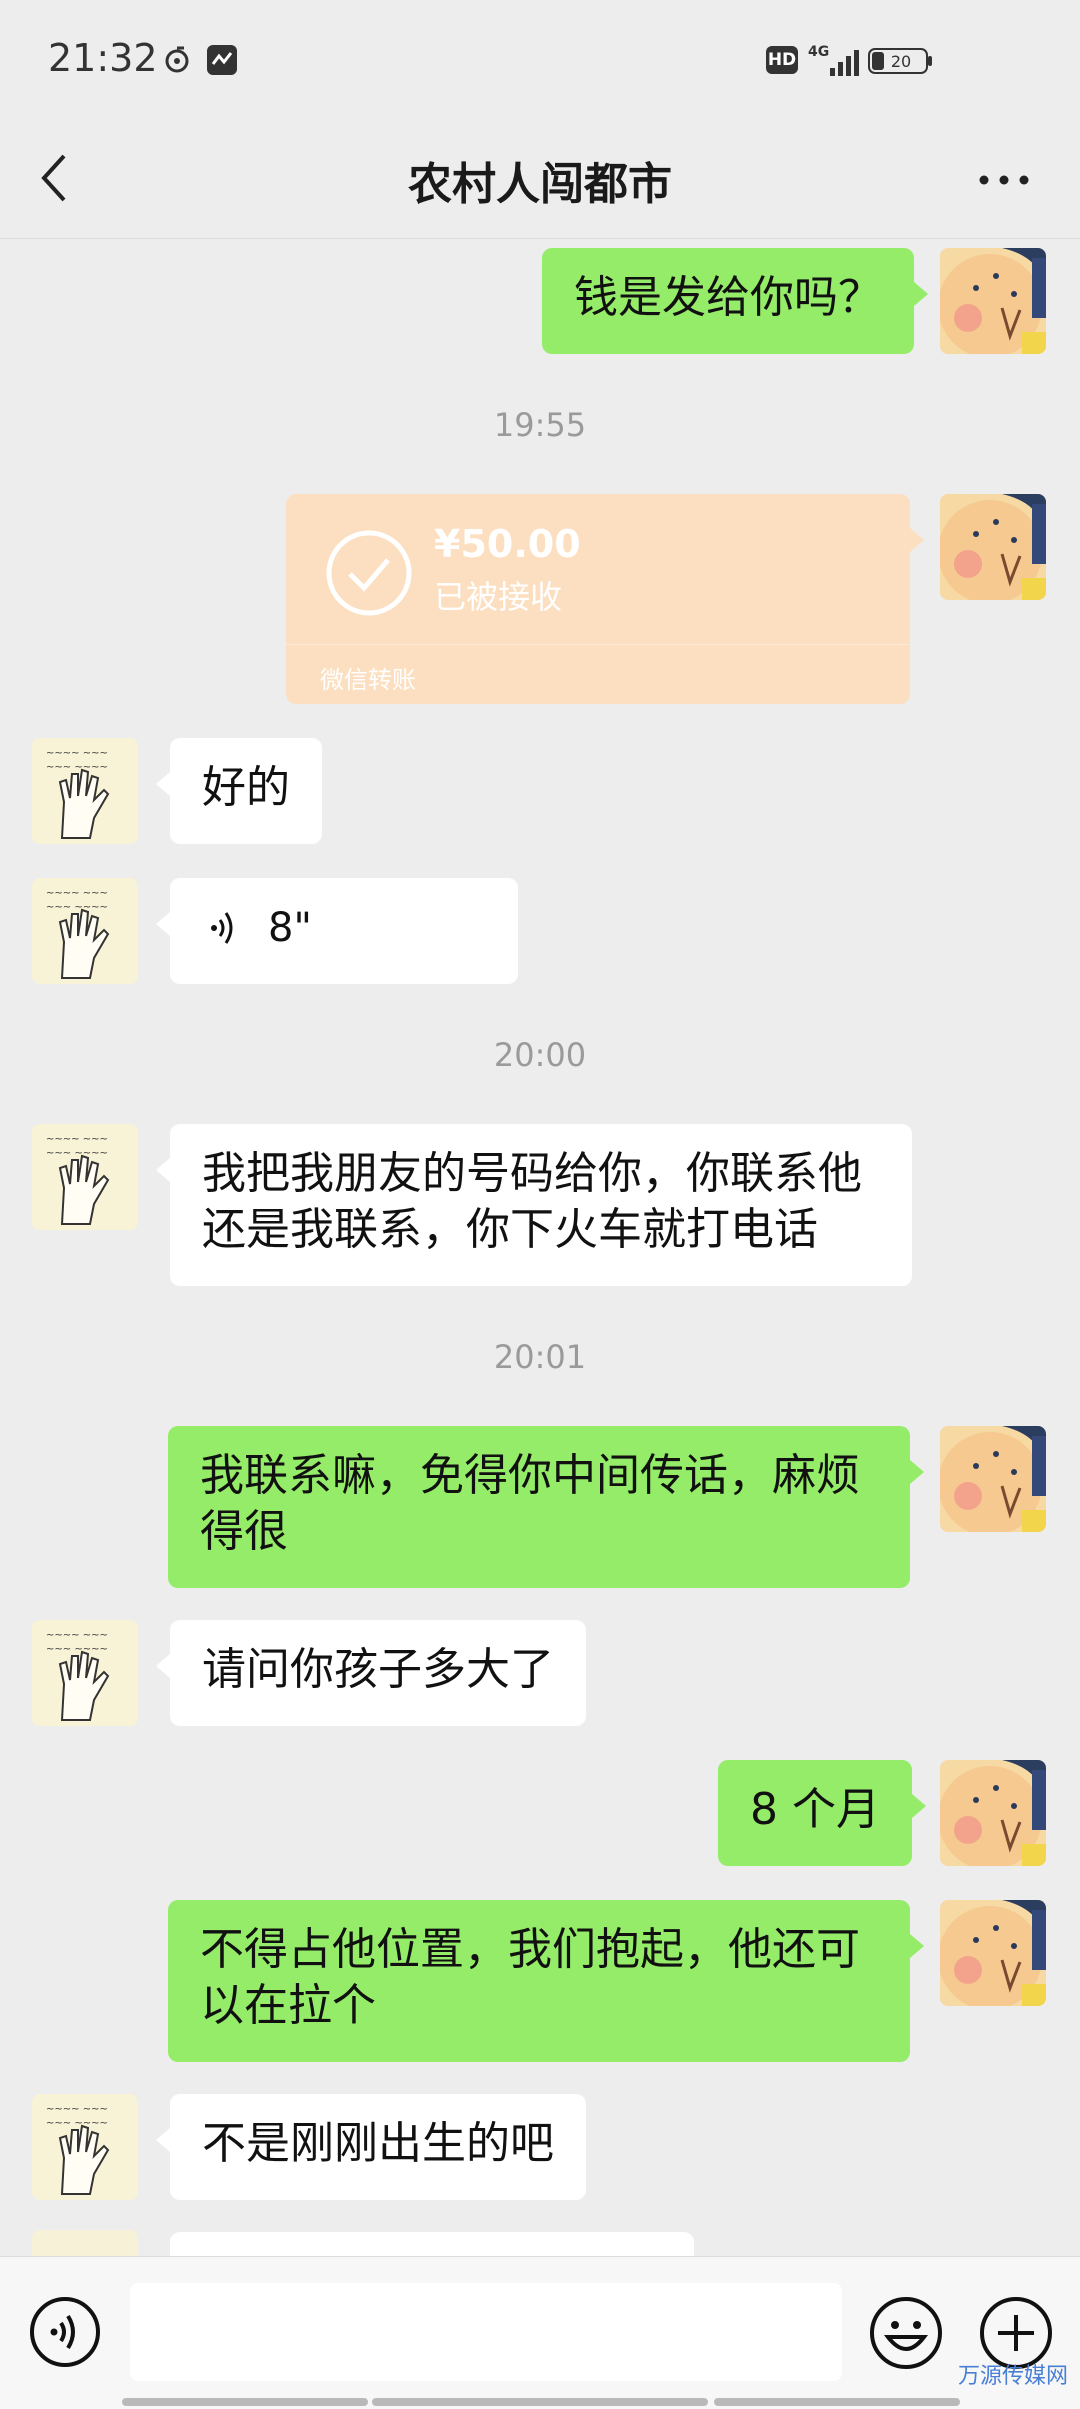 The image size is (1080, 2409). What do you see at coordinates (822, 1813) in the screenshot?
I see `message-outgoing: 8 个月` at bounding box center [822, 1813].